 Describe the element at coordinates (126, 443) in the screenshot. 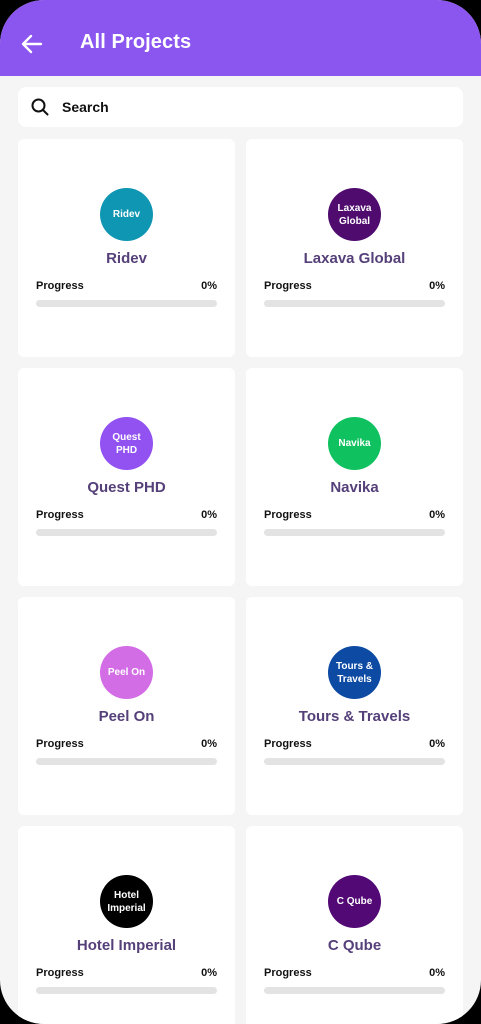

I see `project-avatar: Quest PHD` at that location.